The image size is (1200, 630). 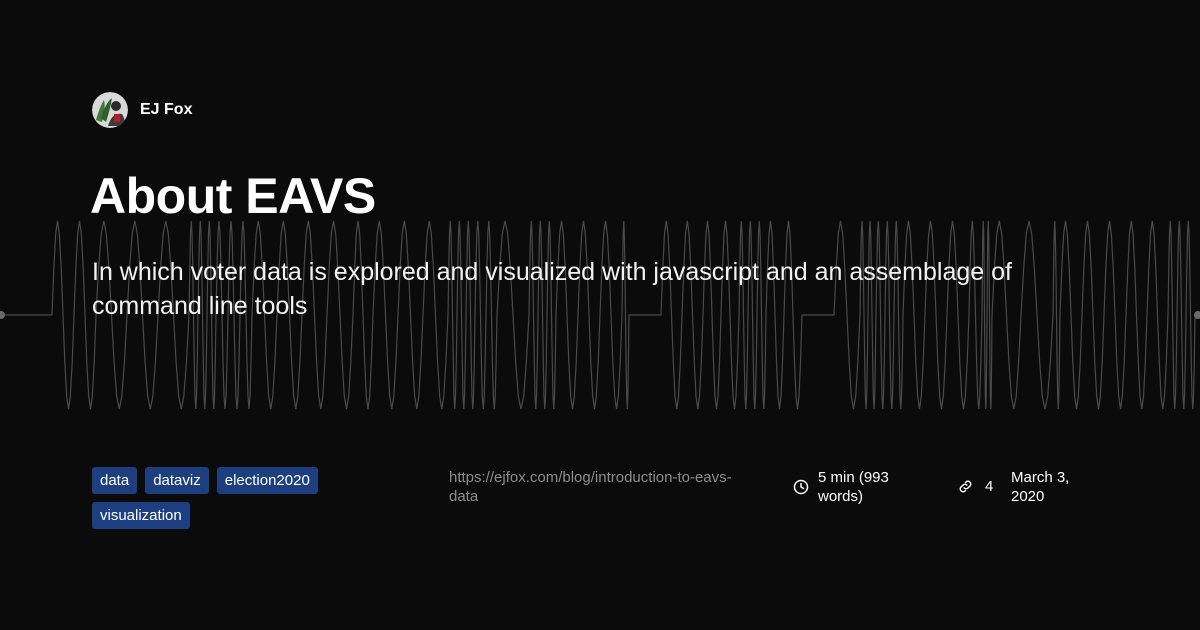 What do you see at coordinates (965, 486) in the screenshot?
I see `link-icon` at bounding box center [965, 486].